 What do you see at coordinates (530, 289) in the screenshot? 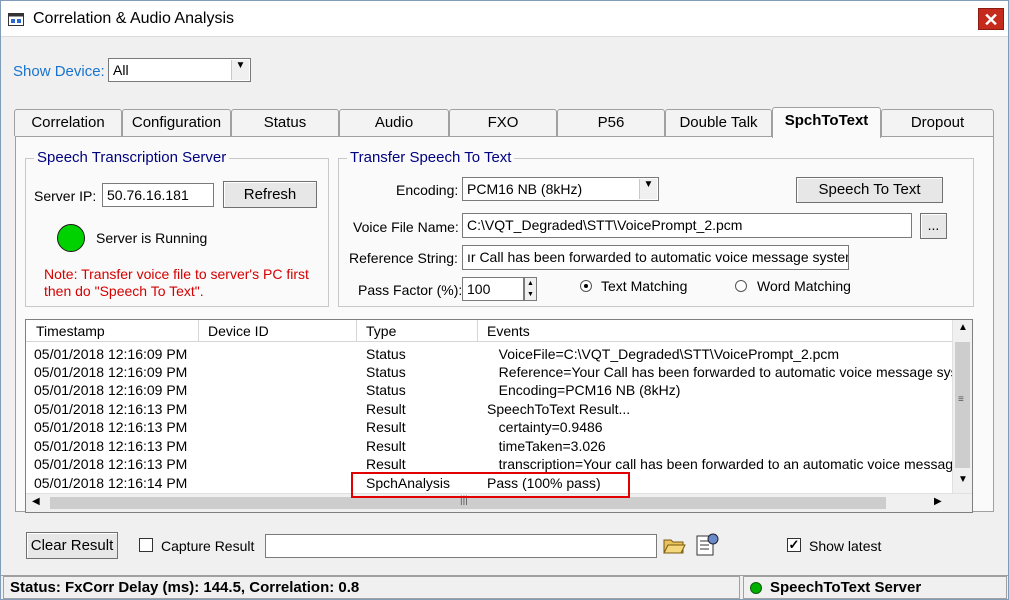
I see `pass-factor-spinner: ▲ ▼` at bounding box center [530, 289].